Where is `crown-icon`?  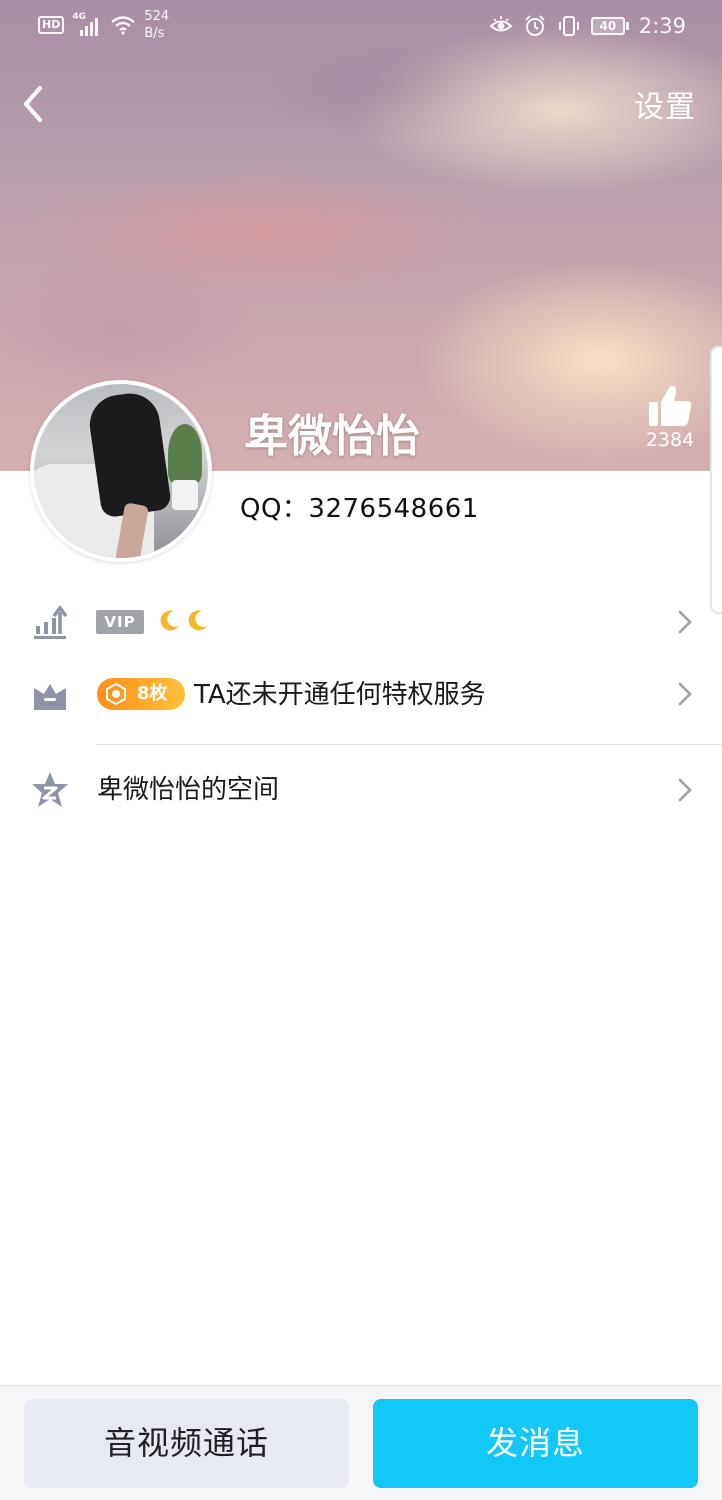 crown-icon is located at coordinates (50, 697).